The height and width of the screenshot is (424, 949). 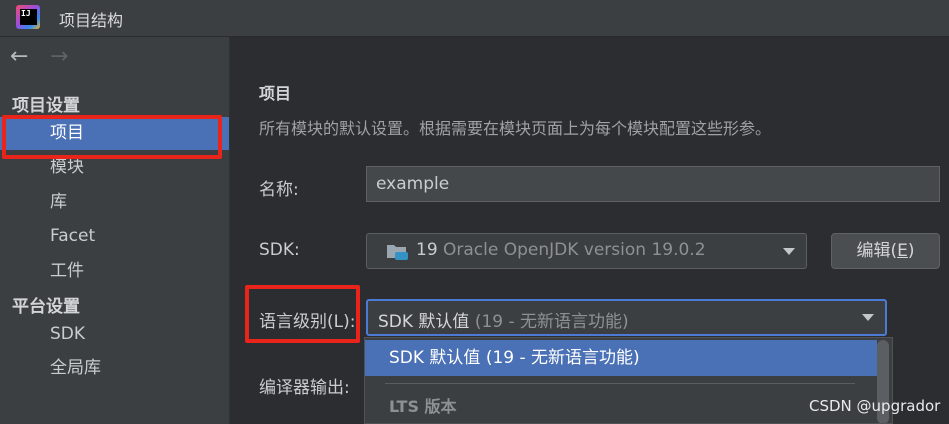 I want to click on edit-sdk-button: 编辑(E), so click(x=885, y=251).